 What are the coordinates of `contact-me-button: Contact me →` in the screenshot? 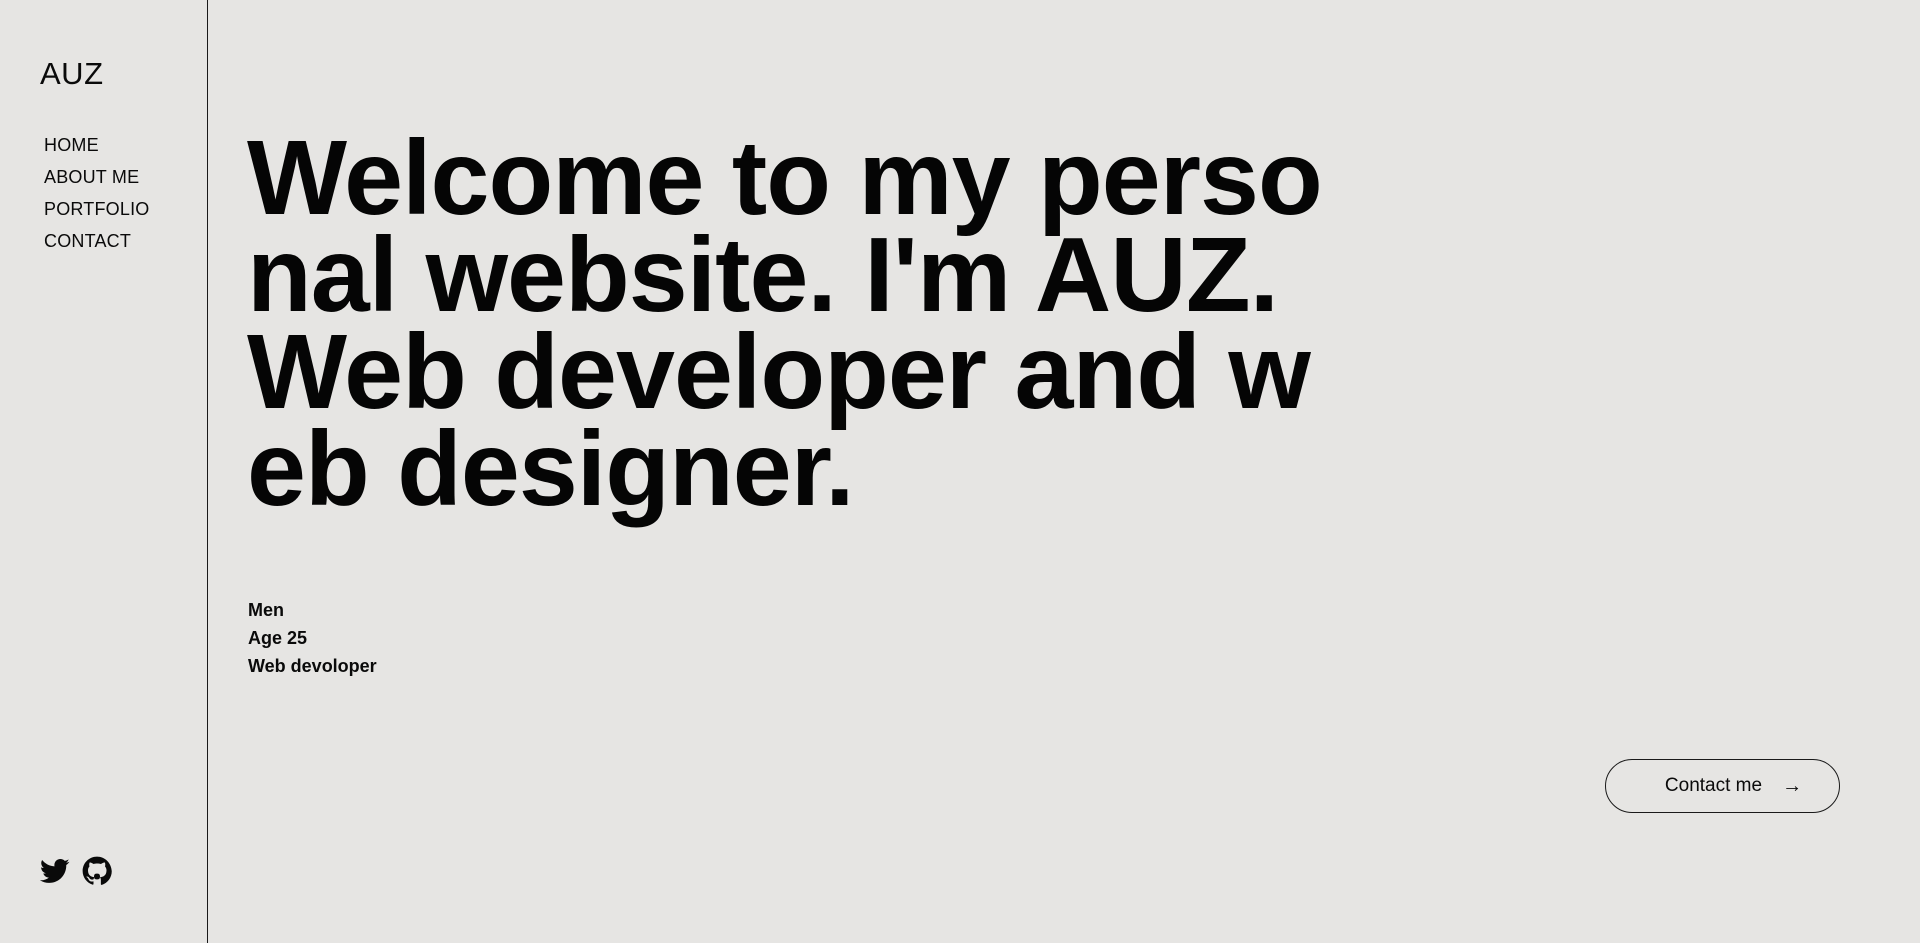 It's located at (1722, 786).